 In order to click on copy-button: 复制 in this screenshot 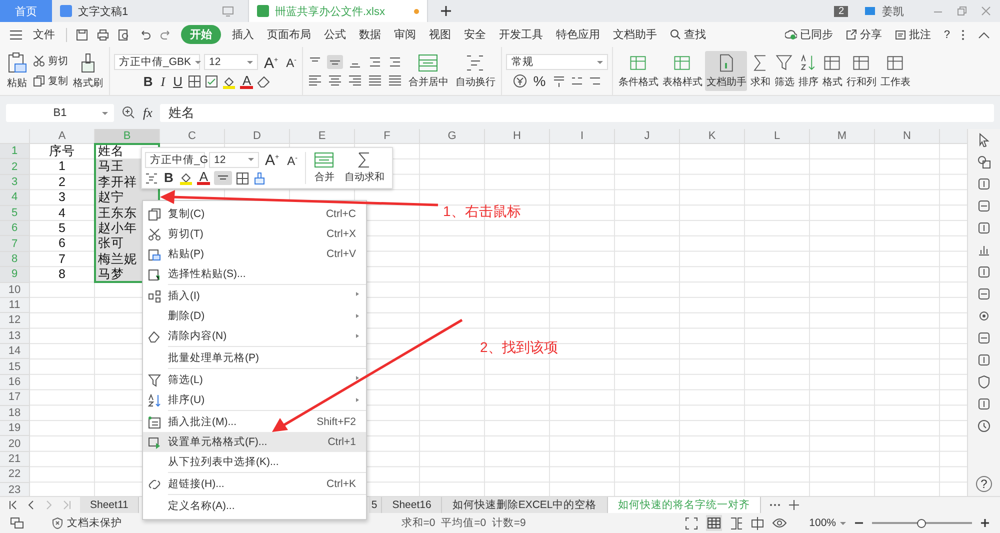, I will do `click(50, 81)`.